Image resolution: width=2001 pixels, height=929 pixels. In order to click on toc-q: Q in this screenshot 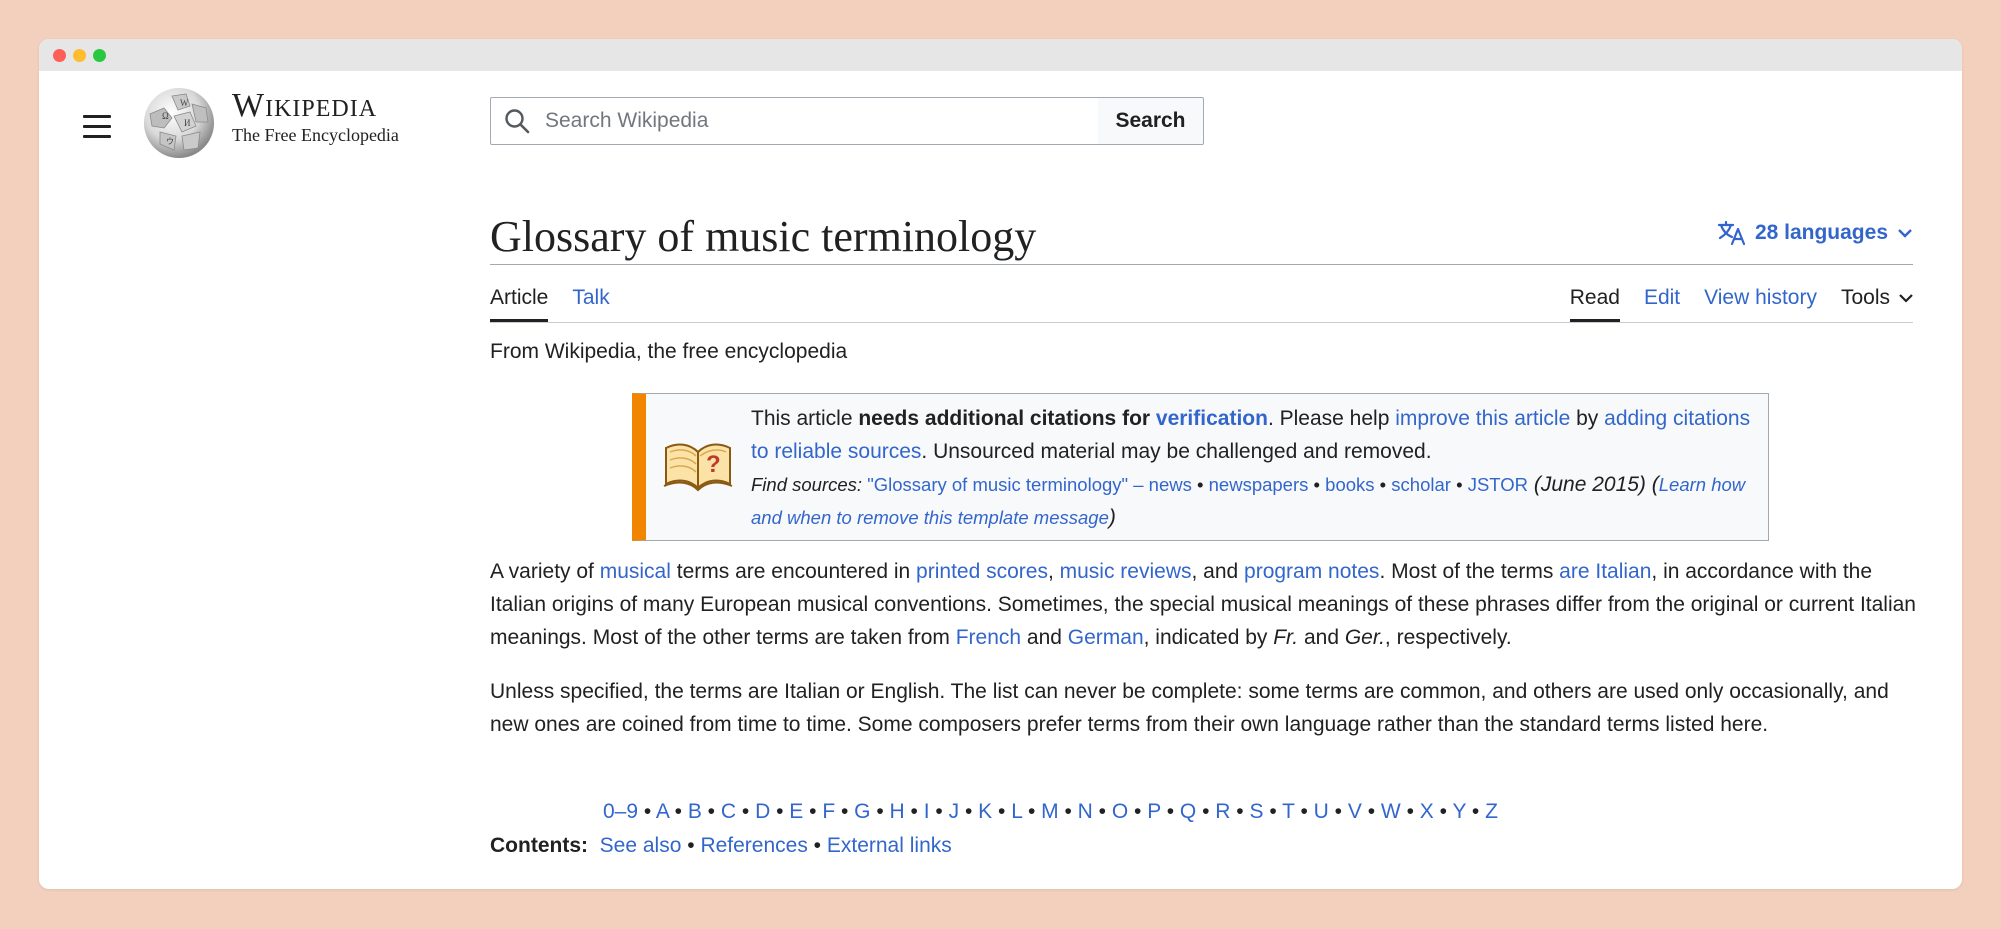, I will do `click(1188, 811)`.